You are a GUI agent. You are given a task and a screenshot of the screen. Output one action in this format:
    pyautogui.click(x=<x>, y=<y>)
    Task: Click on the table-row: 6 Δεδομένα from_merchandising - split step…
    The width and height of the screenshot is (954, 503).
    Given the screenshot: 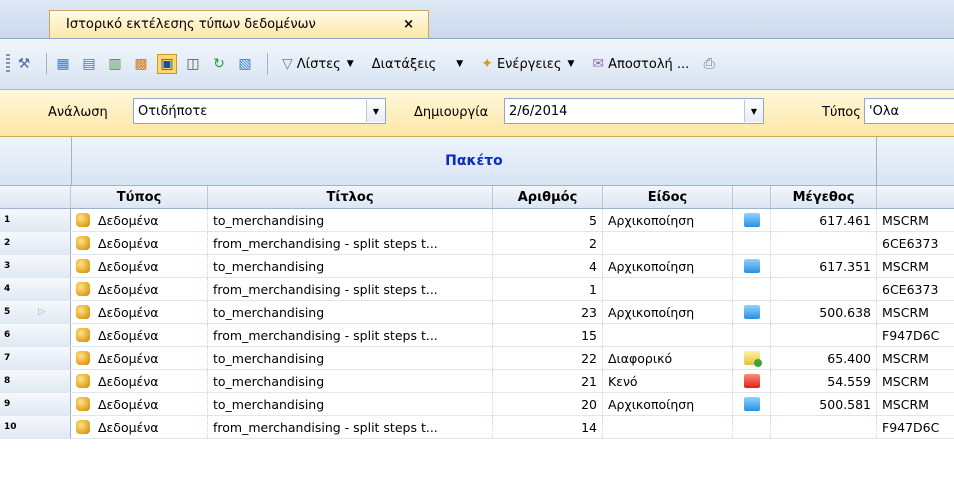 What is the action you would take?
    pyautogui.click(x=477, y=335)
    